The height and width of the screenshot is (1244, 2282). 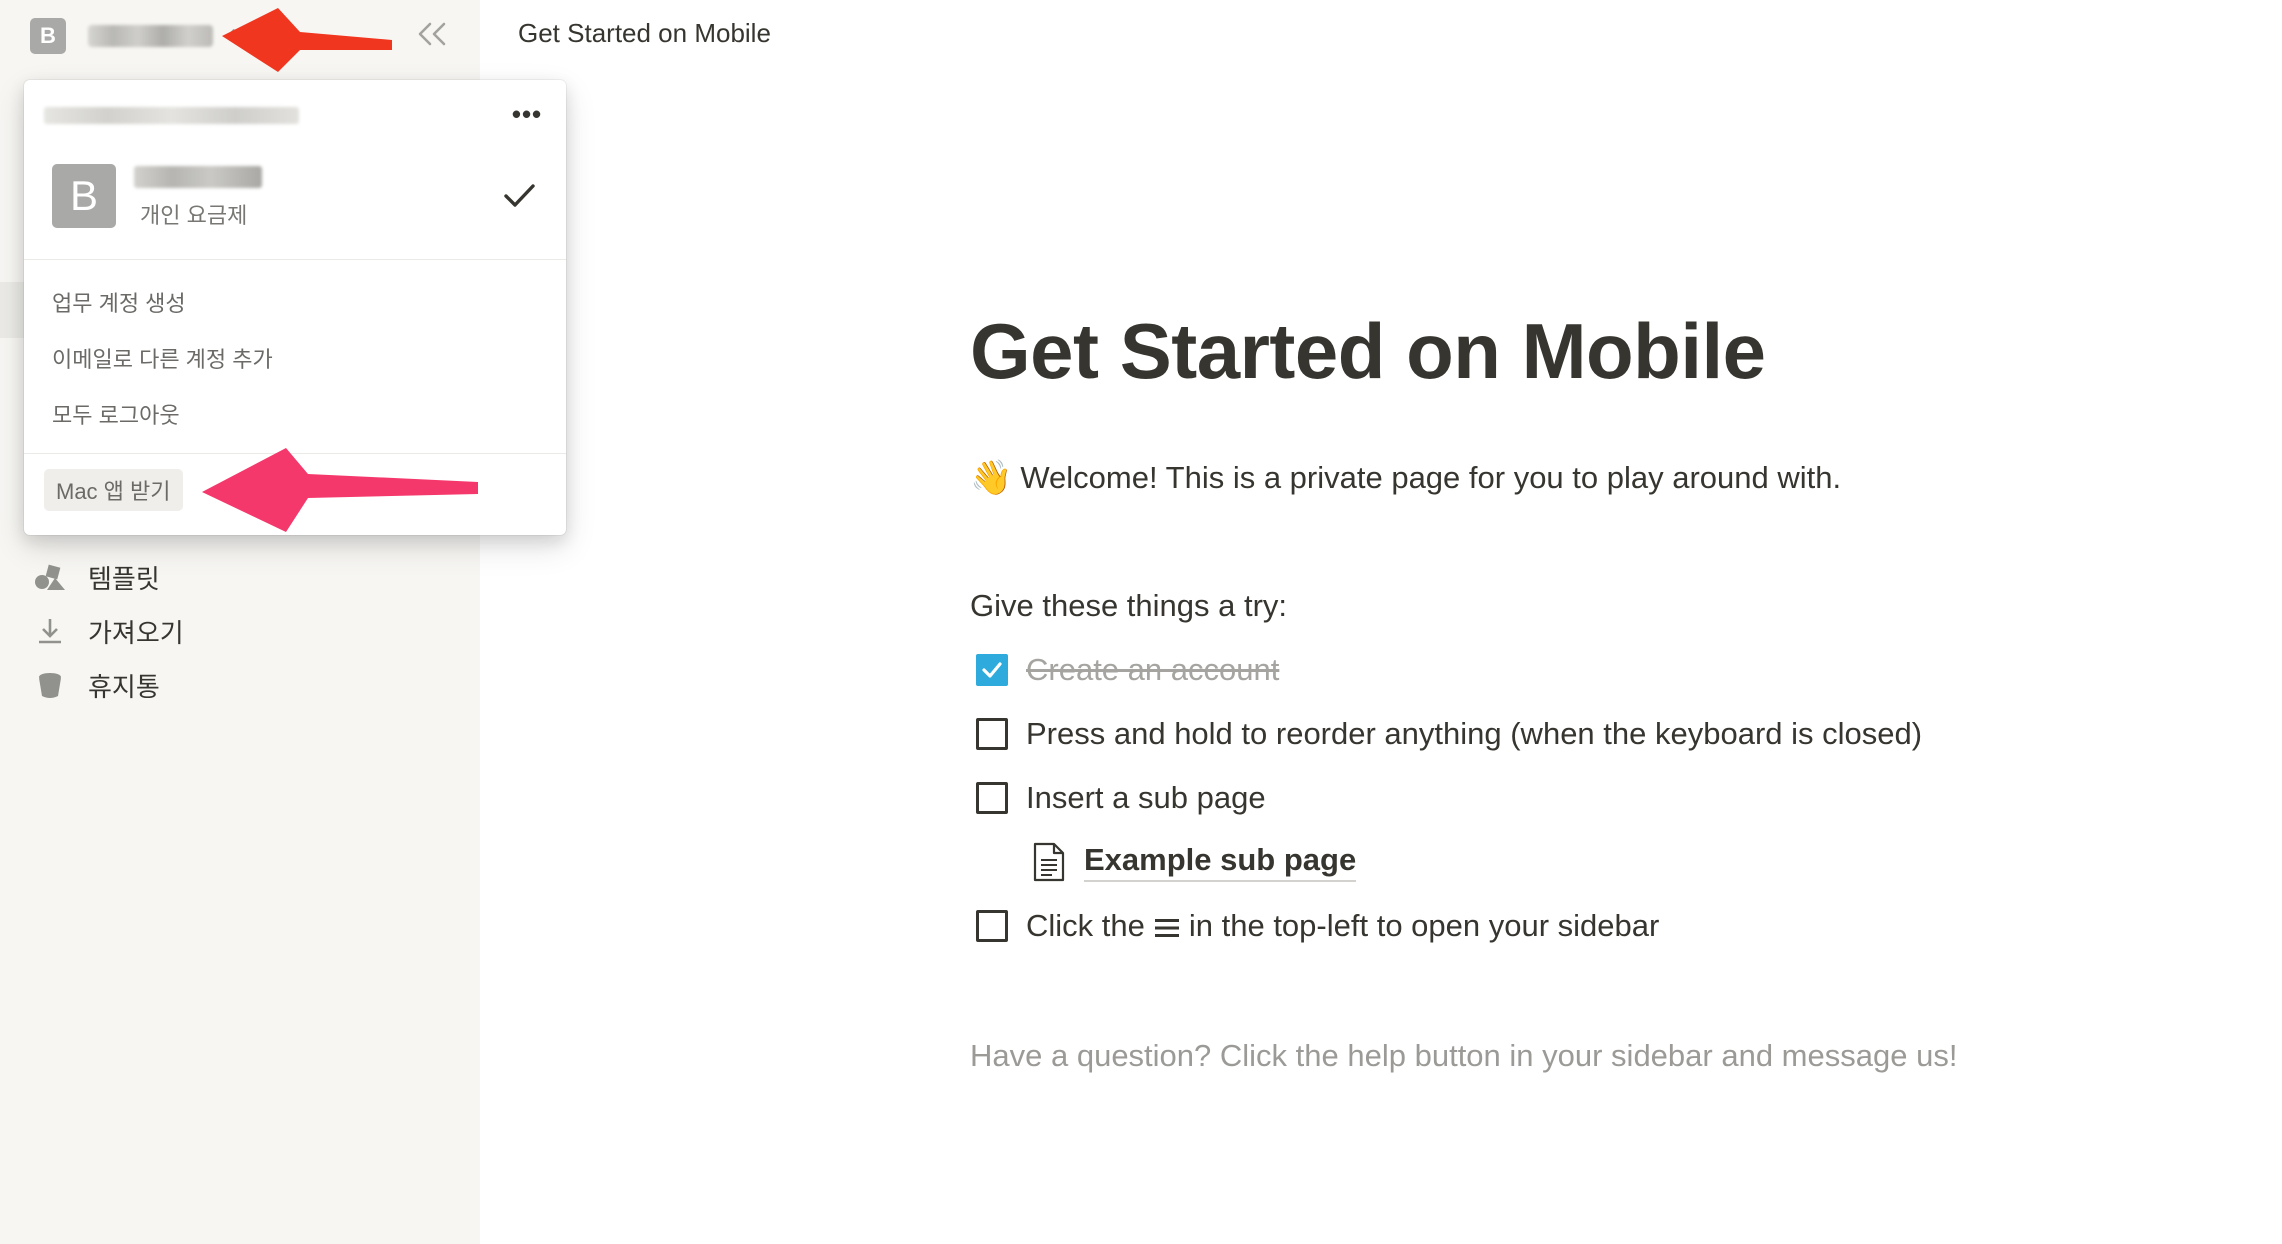 What do you see at coordinates (136, 632) in the screenshot?
I see `sidebar-item-label: 가져오기` at bounding box center [136, 632].